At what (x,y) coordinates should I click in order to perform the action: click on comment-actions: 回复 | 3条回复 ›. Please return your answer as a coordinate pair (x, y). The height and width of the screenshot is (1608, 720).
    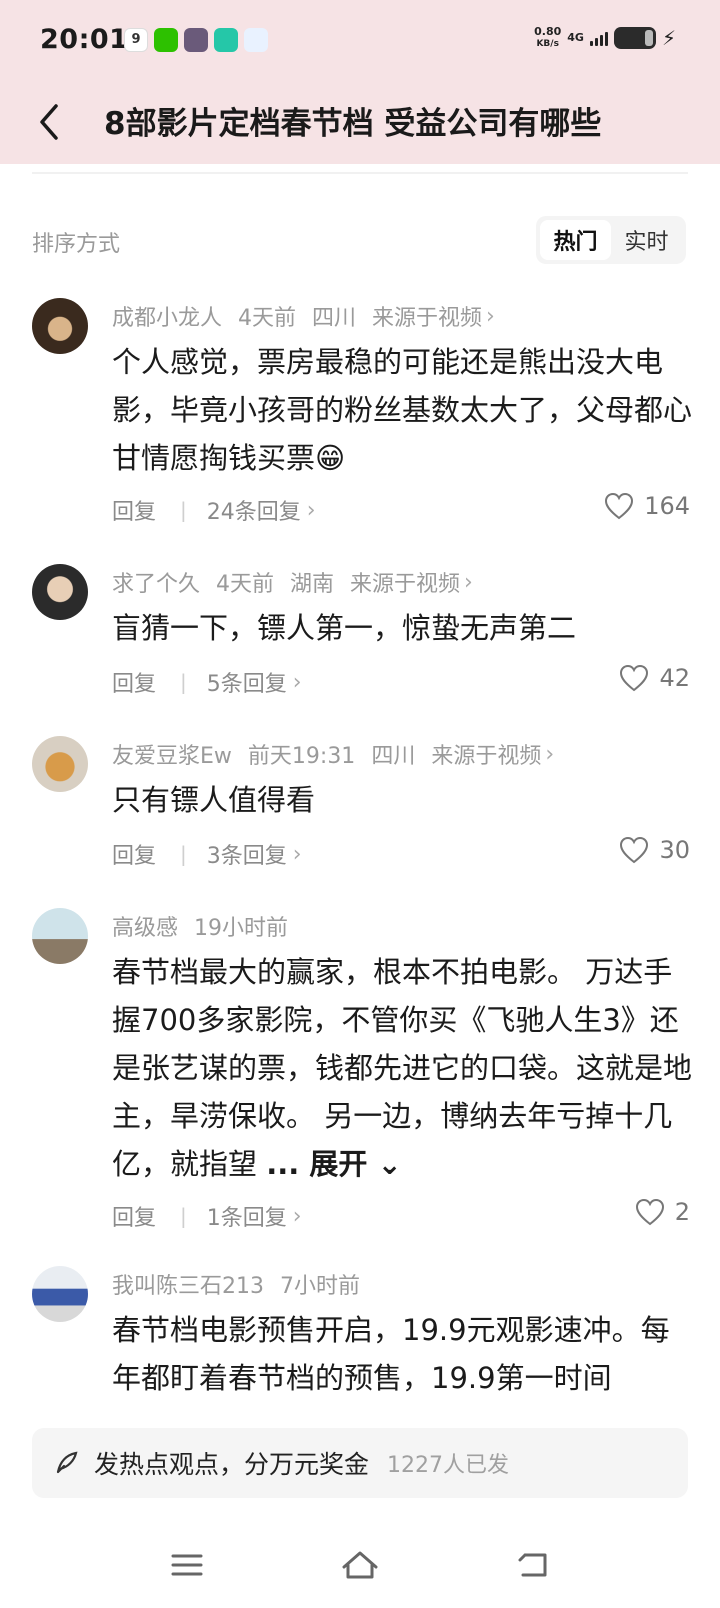
    Looking at the image, I should click on (207, 854).